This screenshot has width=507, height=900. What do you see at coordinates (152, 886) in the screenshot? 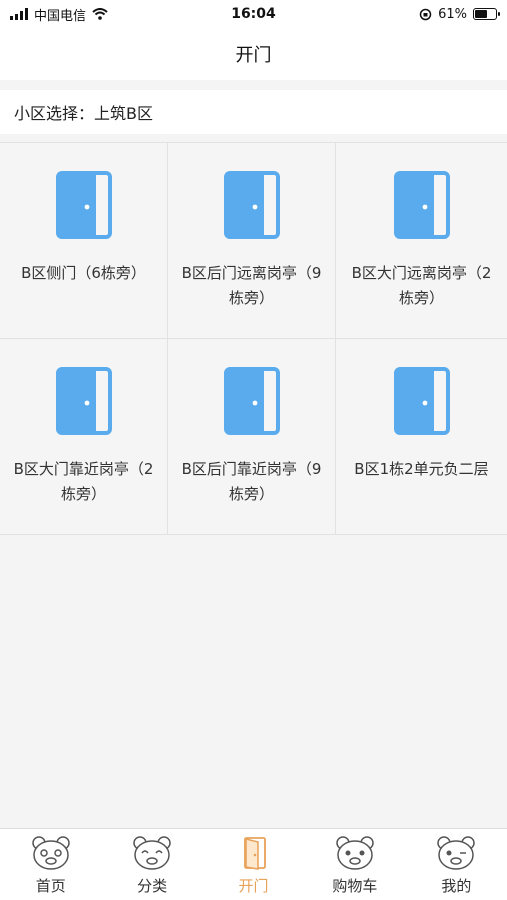
I see `tab-label: 分类` at bounding box center [152, 886].